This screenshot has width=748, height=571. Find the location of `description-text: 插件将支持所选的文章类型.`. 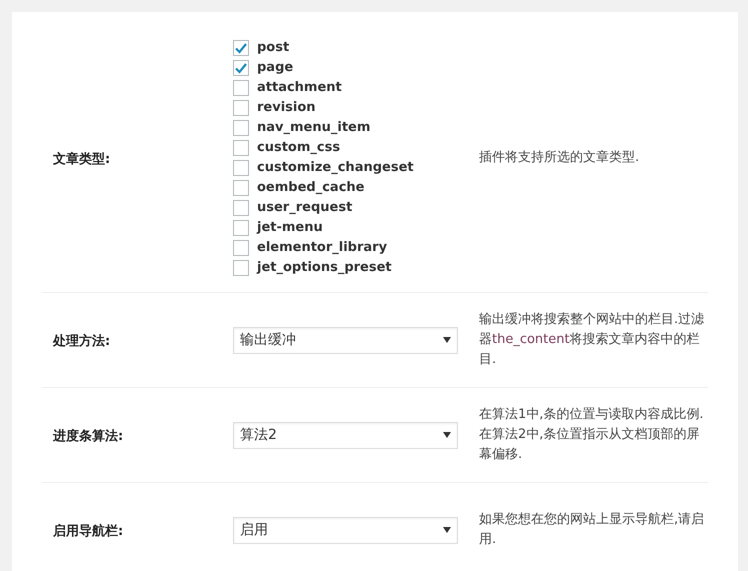

description-text: 插件将支持所选的文章类型. is located at coordinates (559, 158).